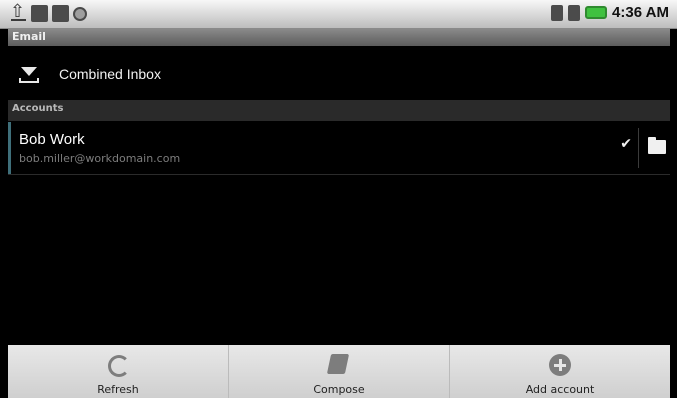  Describe the element at coordinates (29, 74) in the screenshot. I see `inbox-icon` at that location.